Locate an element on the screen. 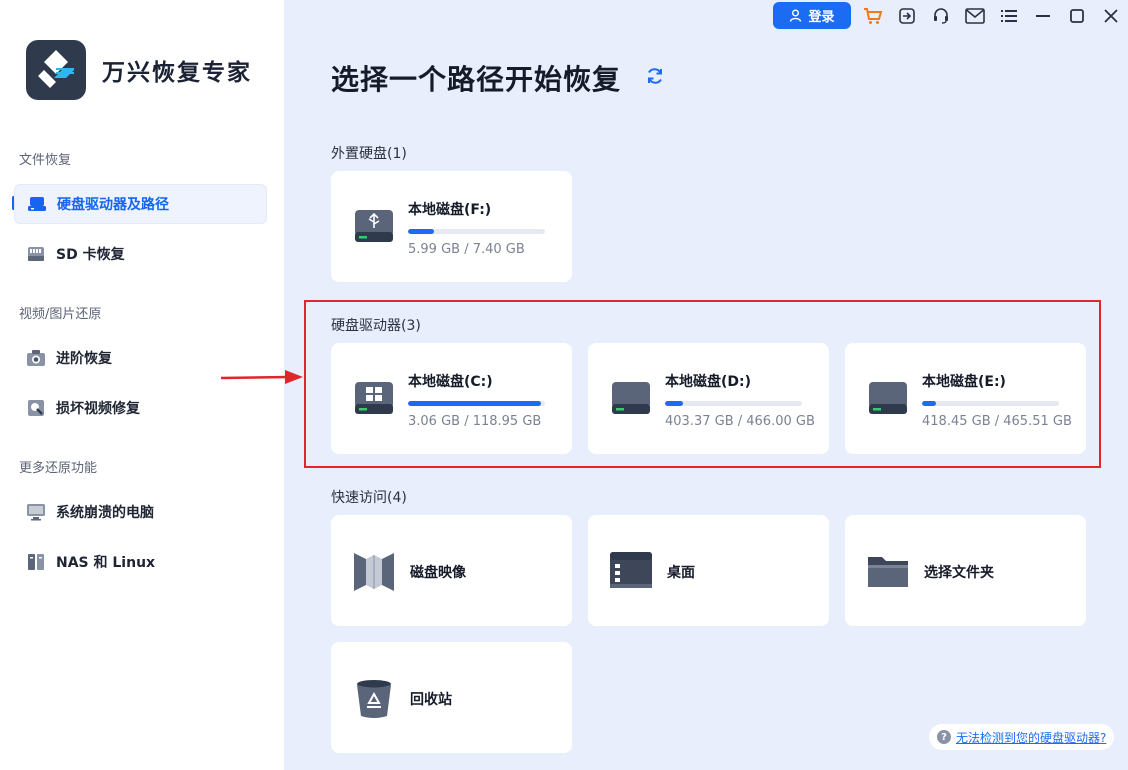 This screenshot has width=1128, height=770. section-title-video-photo: 视频/图片还原 is located at coordinates (60, 314).